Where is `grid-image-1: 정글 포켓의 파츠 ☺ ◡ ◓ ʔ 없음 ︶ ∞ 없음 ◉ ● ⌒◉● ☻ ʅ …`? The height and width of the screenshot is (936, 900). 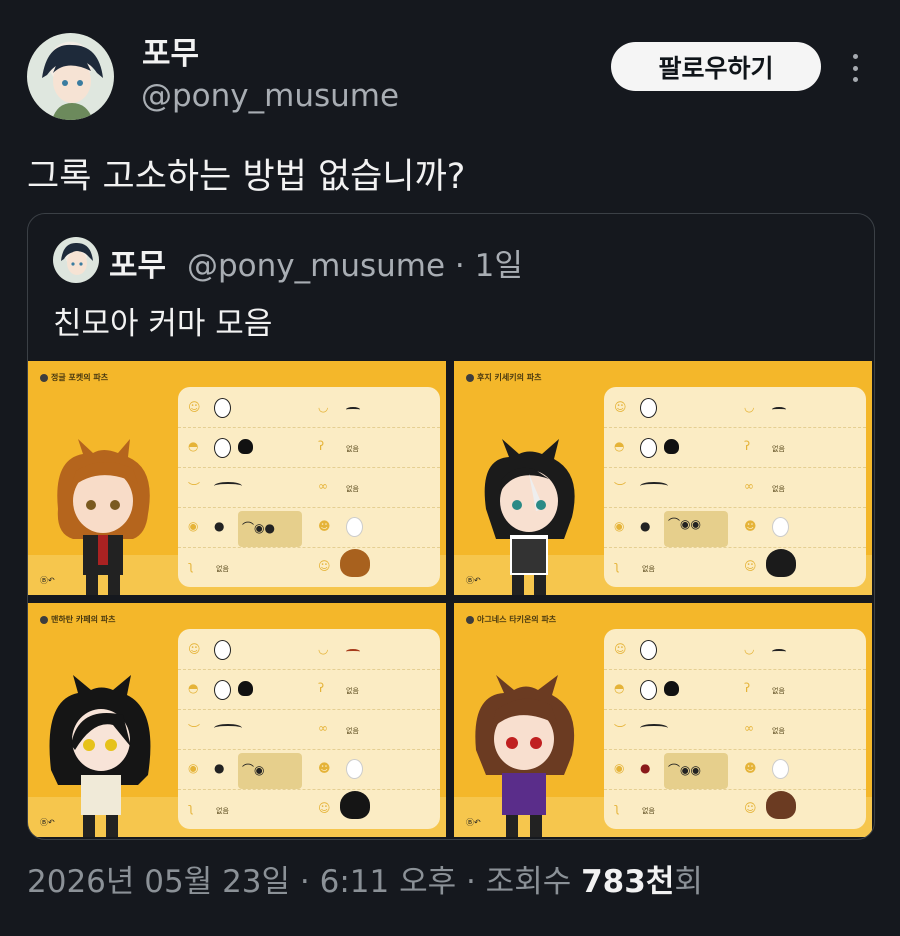 grid-image-1: 정글 포켓의 파츠 ☺ ◡ ◓ ʔ 없음 ︶ ∞ 없음 ◉ ● ⌒◉● ☻ ʅ … is located at coordinates (237, 478).